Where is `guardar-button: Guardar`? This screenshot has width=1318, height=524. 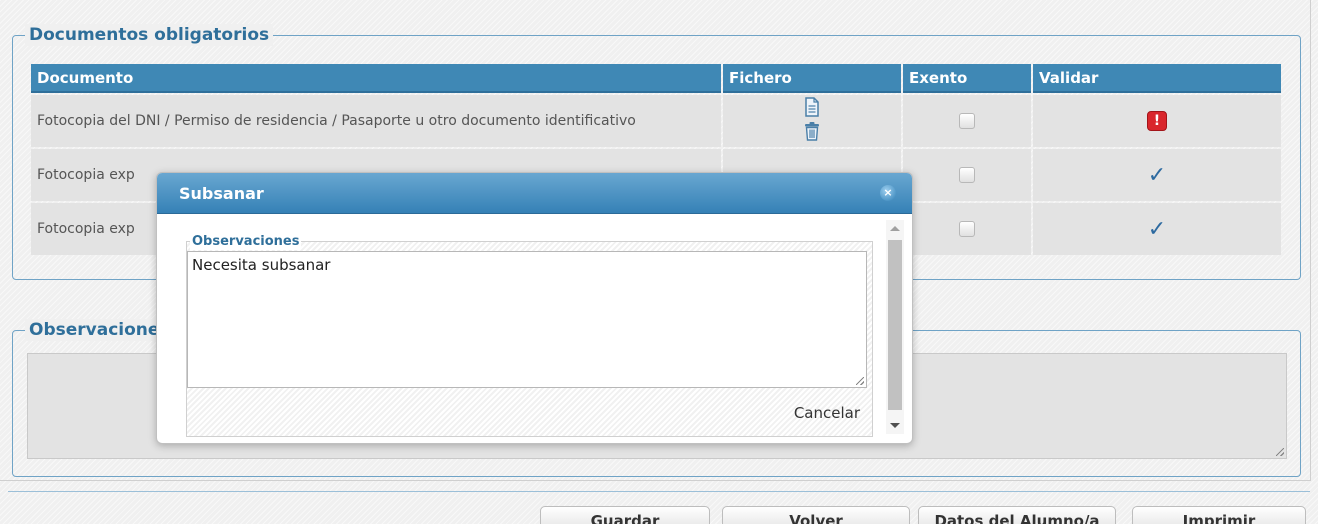
guardar-button: Guardar is located at coordinates (625, 515).